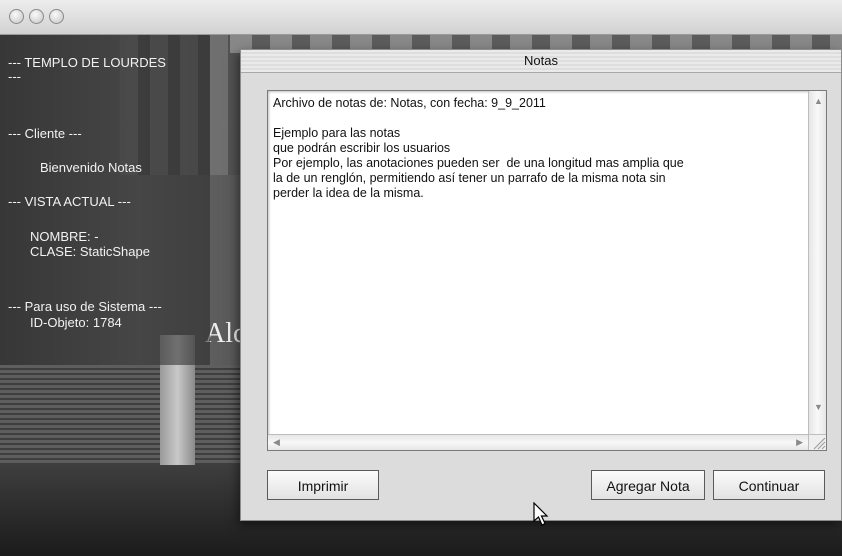 The image size is (842, 556). I want to click on location-title: --- TEMPLO DE LOURDES, so click(87, 62).